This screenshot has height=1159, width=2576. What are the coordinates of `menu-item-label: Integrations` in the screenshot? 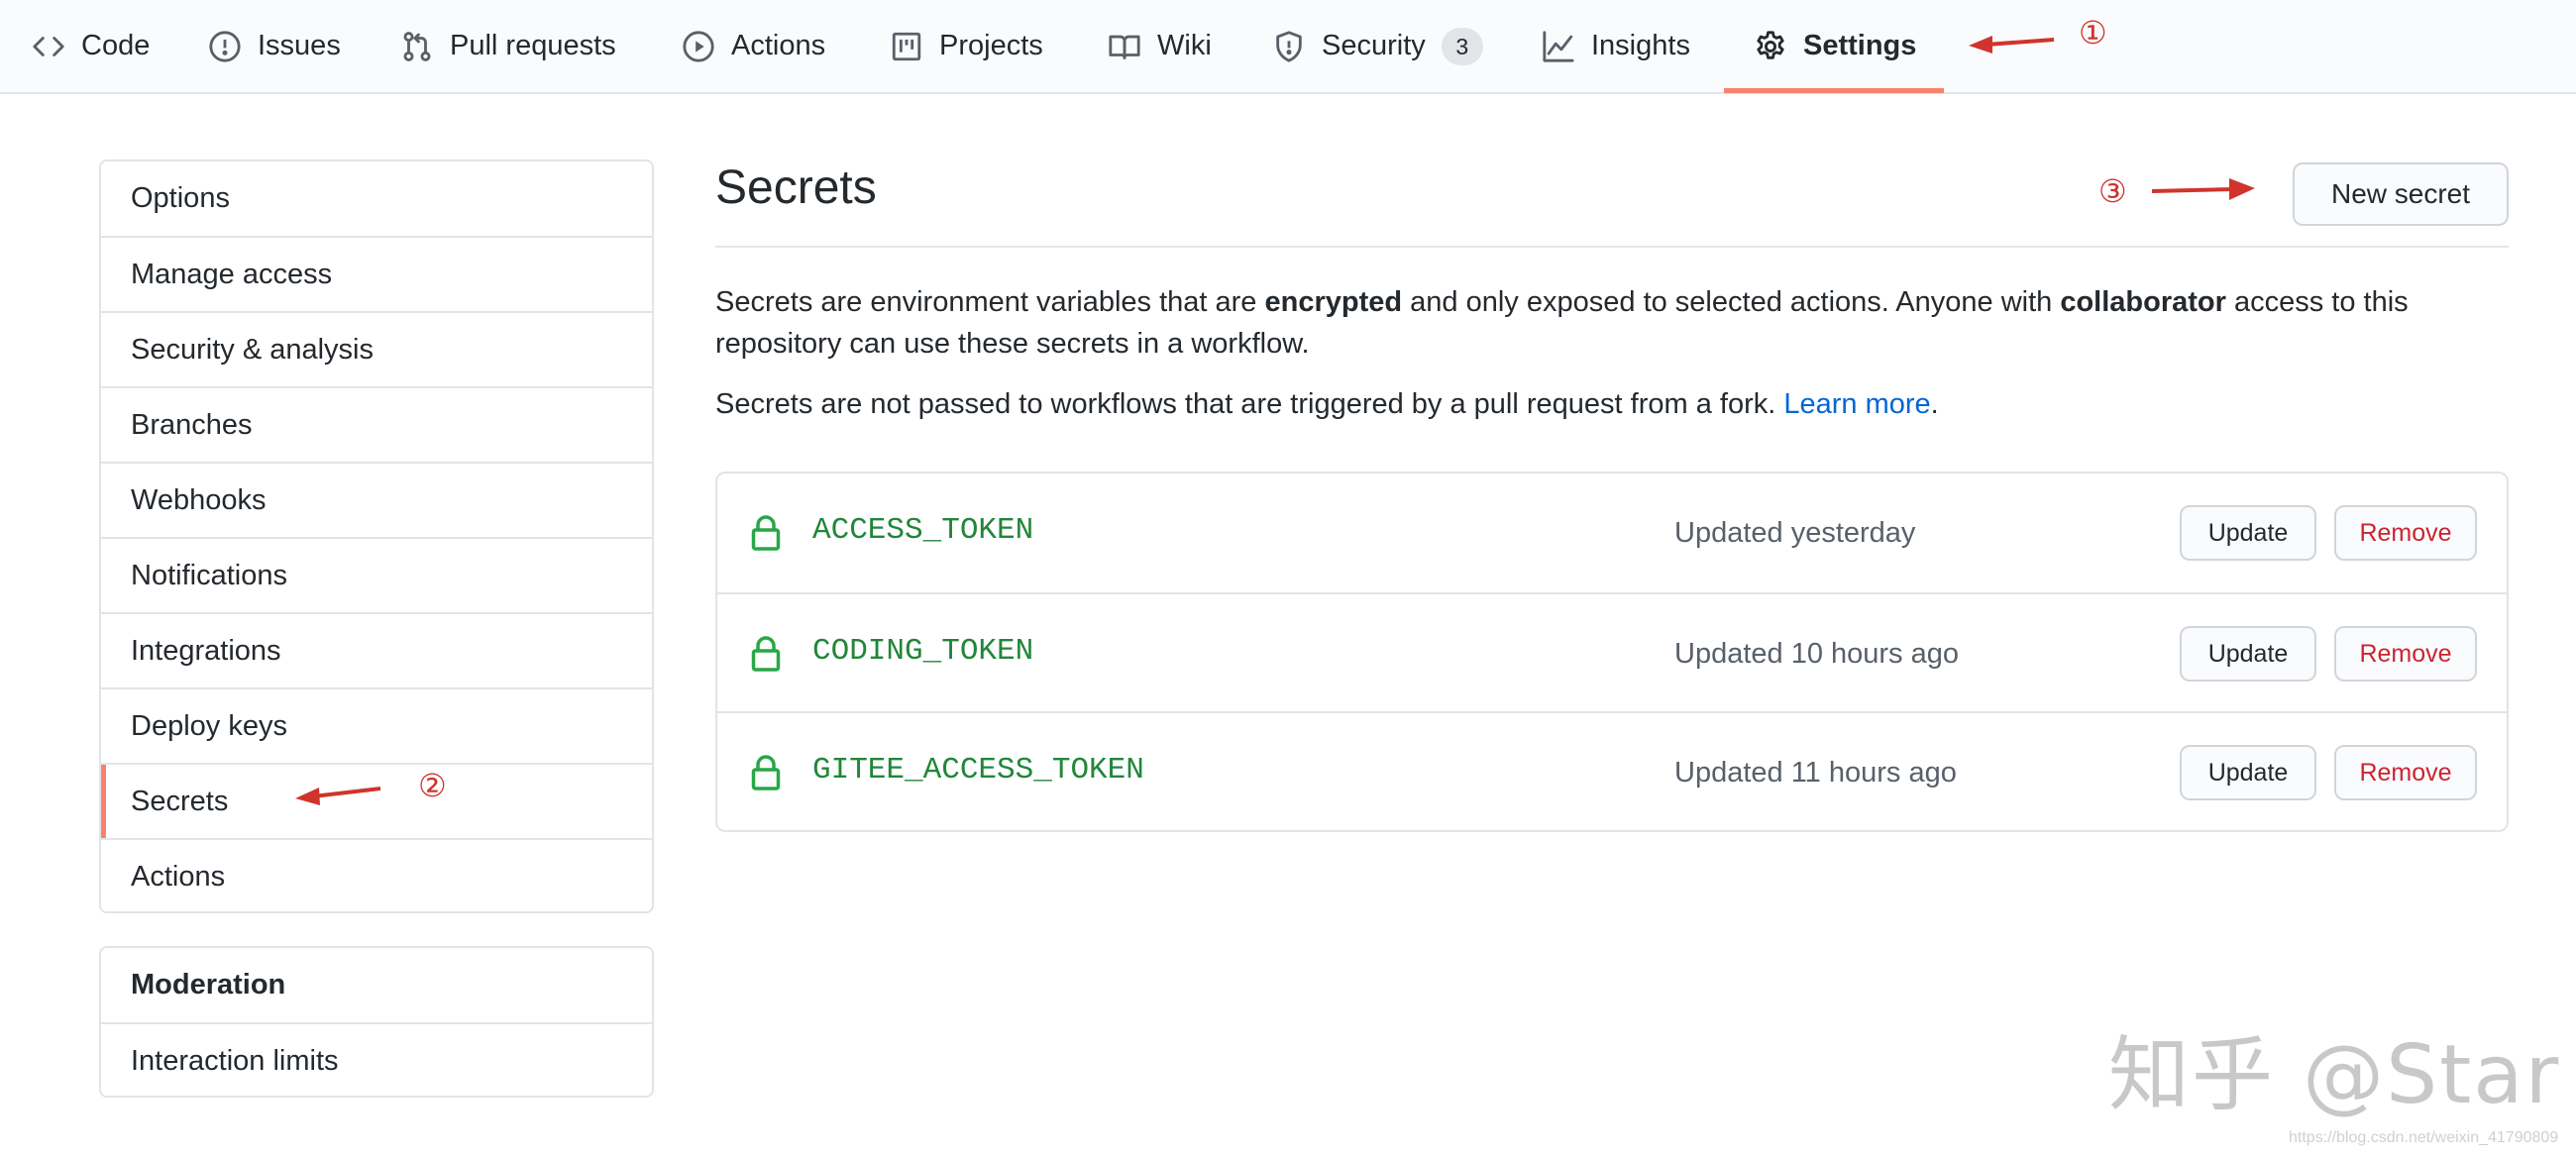 It's located at (206, 650).